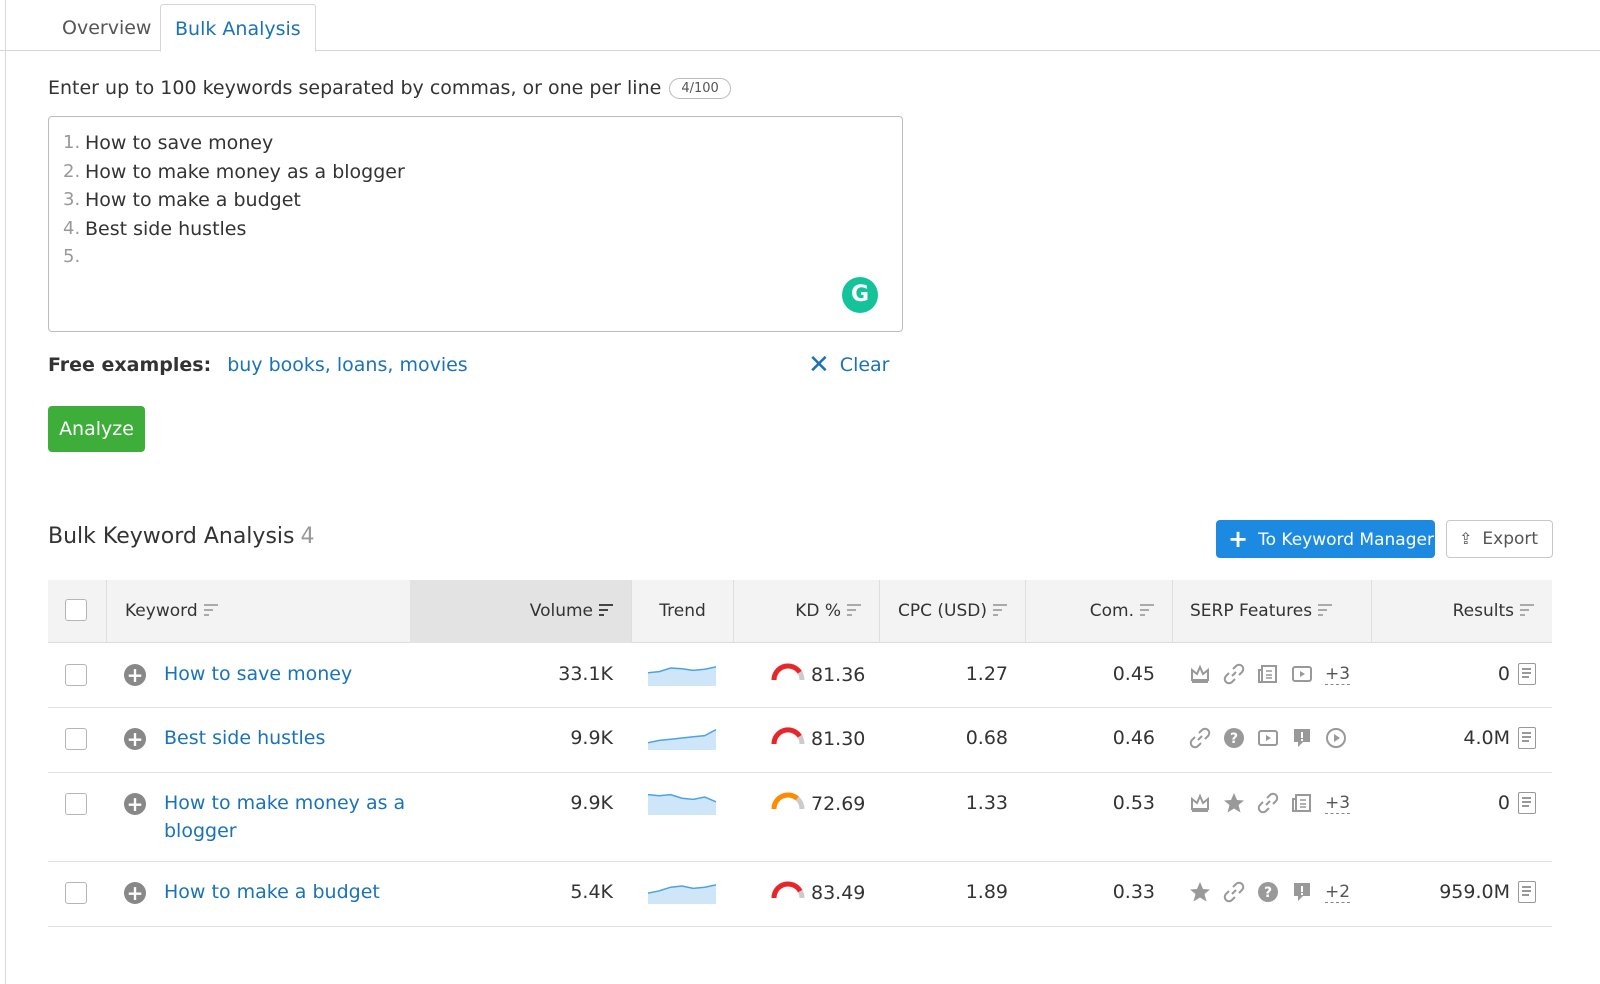 Image resolution: width=1600 pixels, height=984 pixels. What do you see at coordinates (986, 892) in the screenshot?
I see `cpc-value: 1.89` at bounding box center [986, 892].